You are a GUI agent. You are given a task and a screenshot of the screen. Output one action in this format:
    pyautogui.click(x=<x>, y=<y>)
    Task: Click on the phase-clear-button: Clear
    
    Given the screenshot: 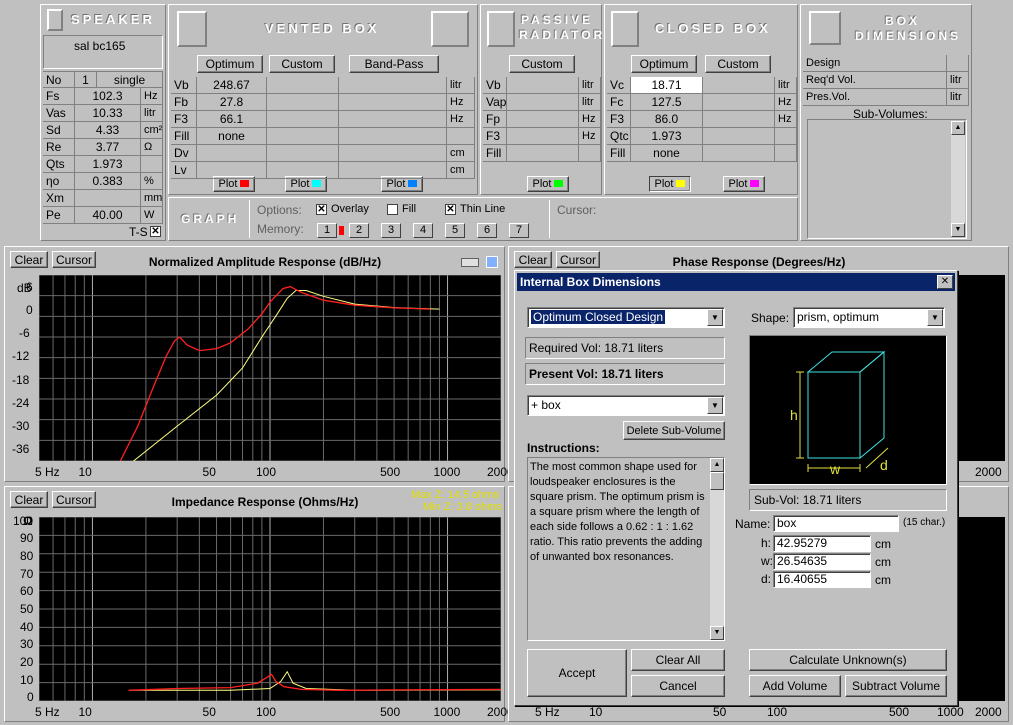 What is the action you would take?
    pyautogui.click(x=533, y=259)
    